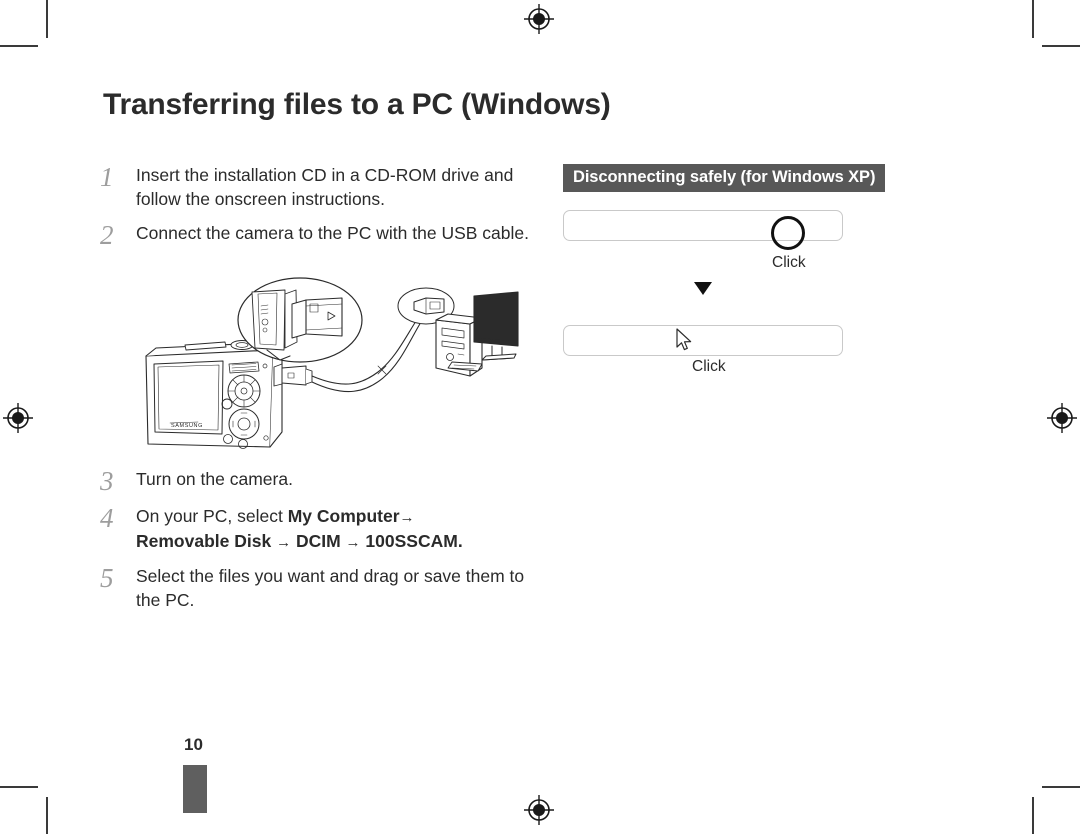 The image size is (1080, 834). Describe the element at coordinates (709, 366) in the screenshot. I see `click-label-second: Click` at that location.